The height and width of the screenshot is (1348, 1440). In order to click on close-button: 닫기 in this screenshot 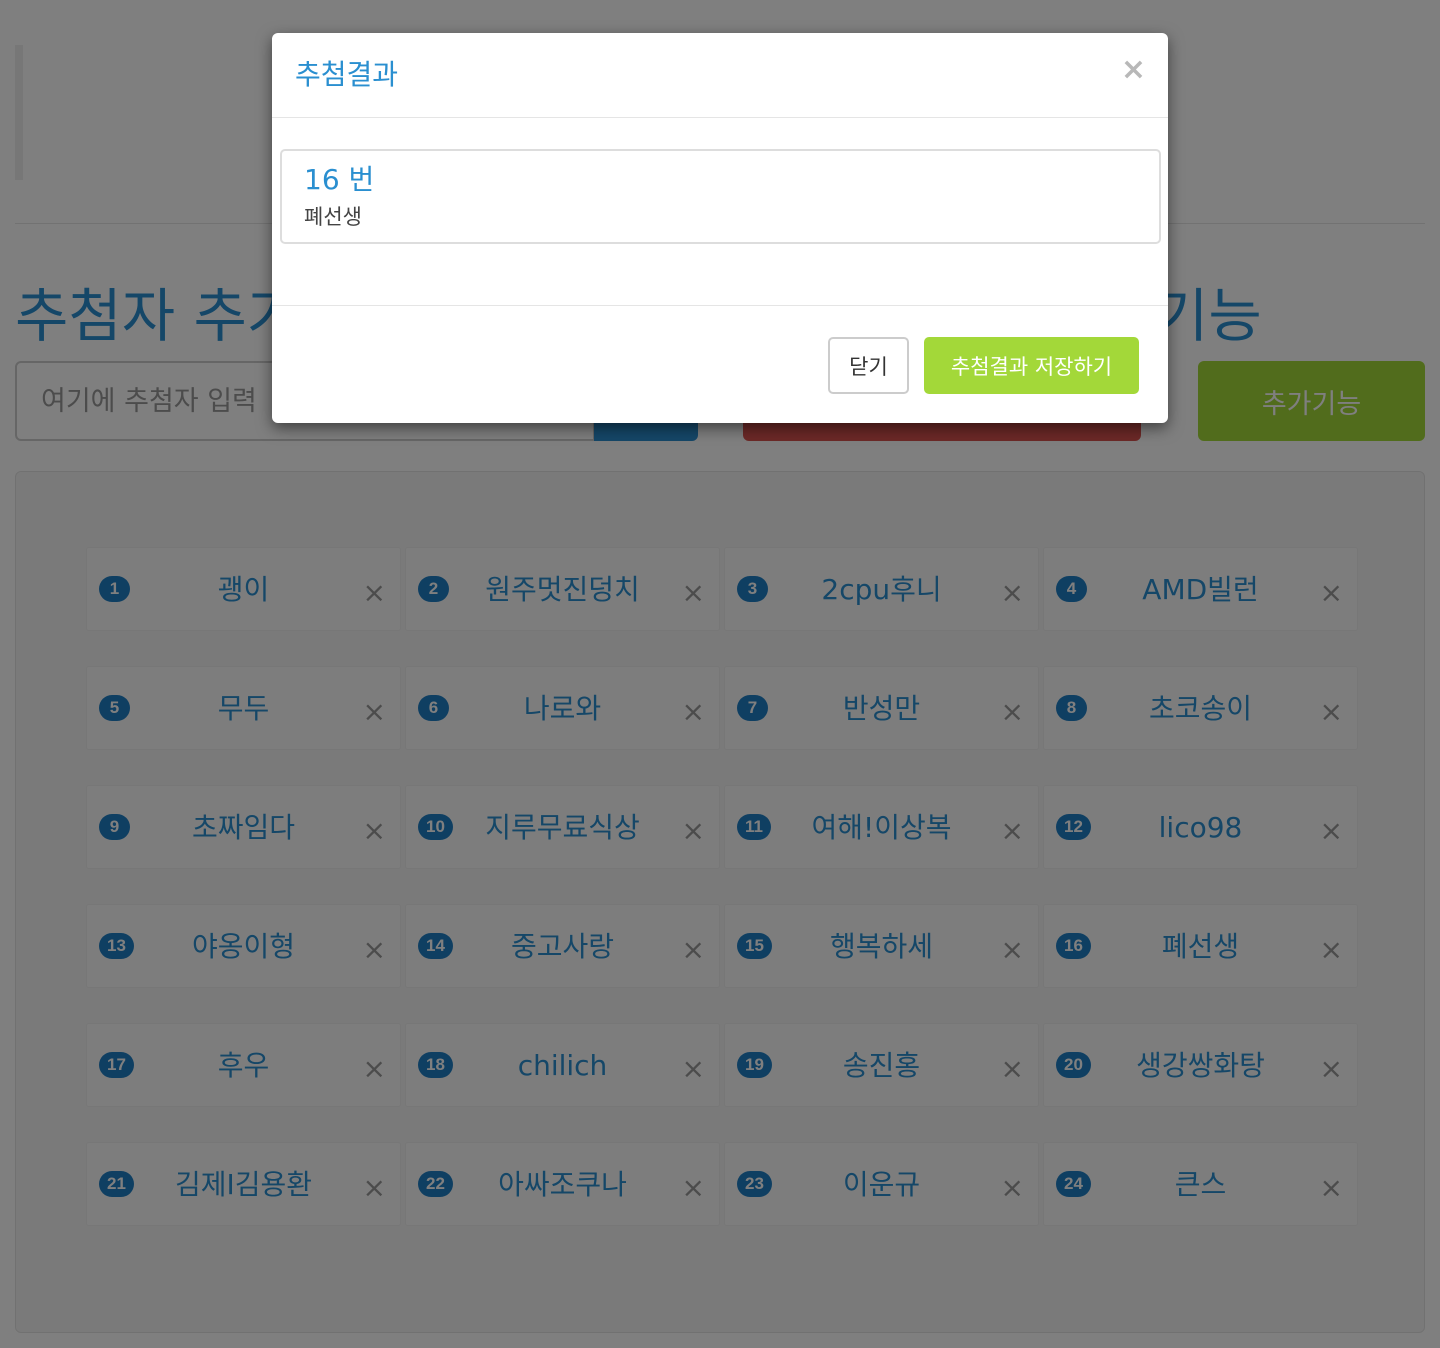, I will do `click(868, 365)`.